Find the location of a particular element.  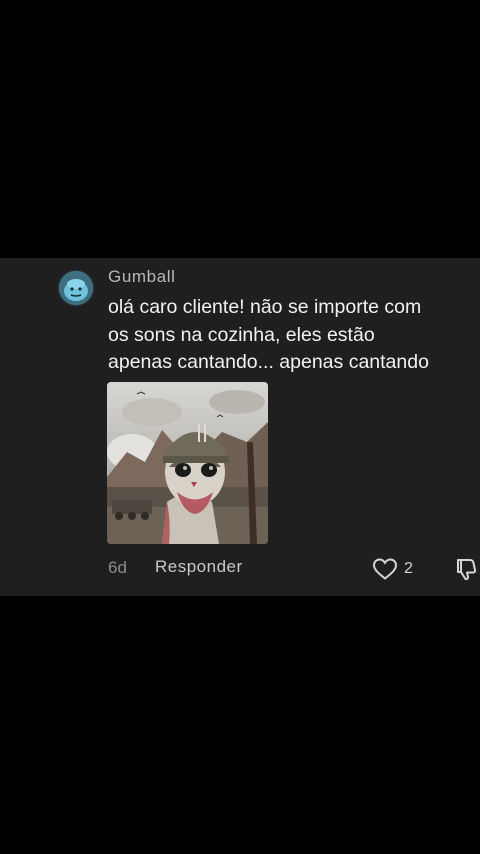

comment-line: olá caro cliente! não se importe com is located at coordinates (265, 307).